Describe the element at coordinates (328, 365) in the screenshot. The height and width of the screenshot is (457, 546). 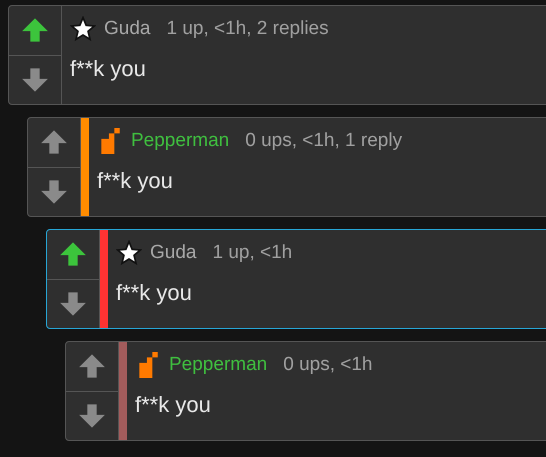
I see `comment-meta: 0 ups, <1h` at that location.